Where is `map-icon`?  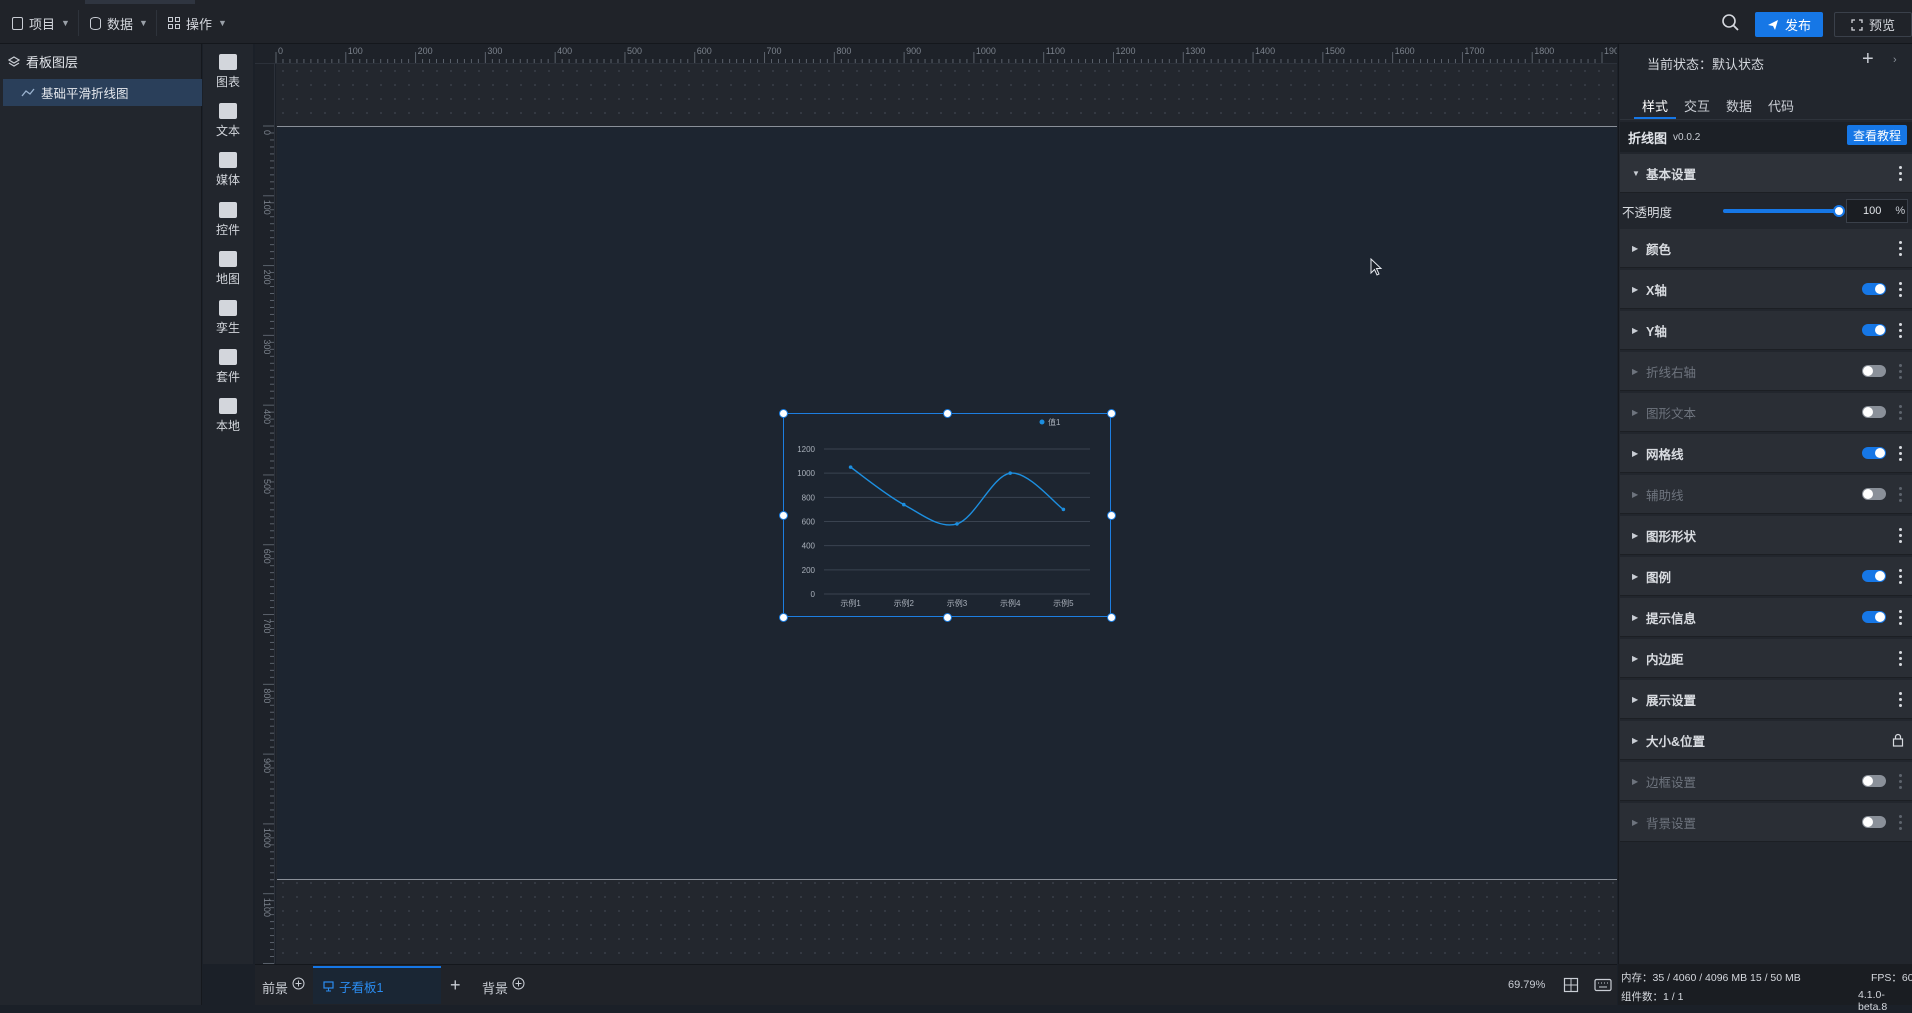
map-icon is located at coordinates (228, 258).